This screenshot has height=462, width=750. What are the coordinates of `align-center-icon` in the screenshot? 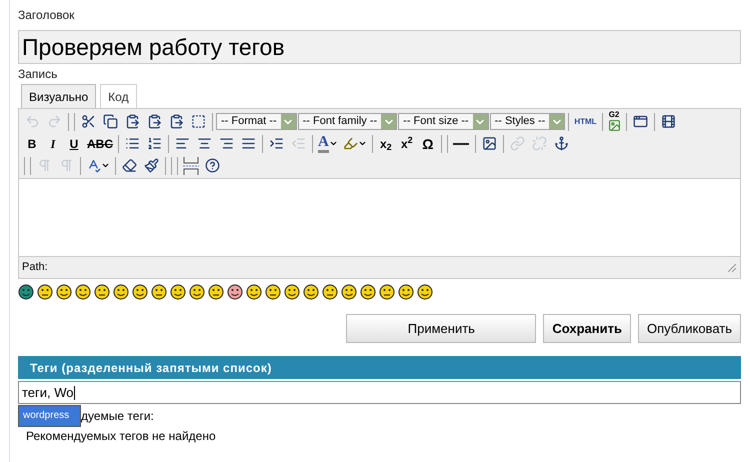 It's located at (204, 143).